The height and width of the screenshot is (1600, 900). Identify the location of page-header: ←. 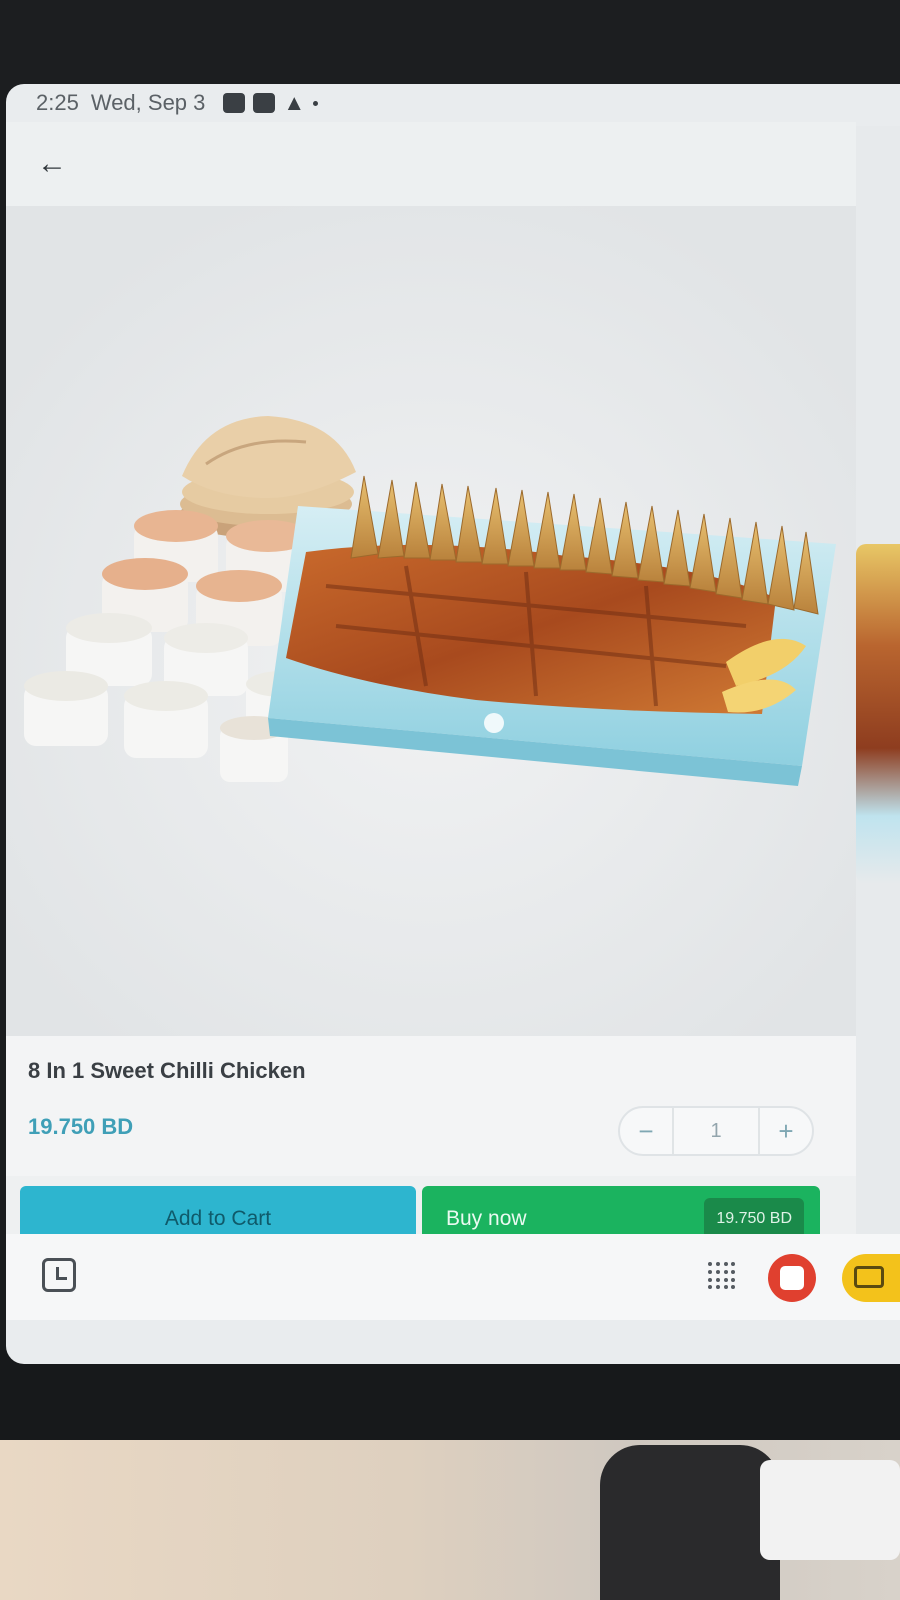
(431, 164).